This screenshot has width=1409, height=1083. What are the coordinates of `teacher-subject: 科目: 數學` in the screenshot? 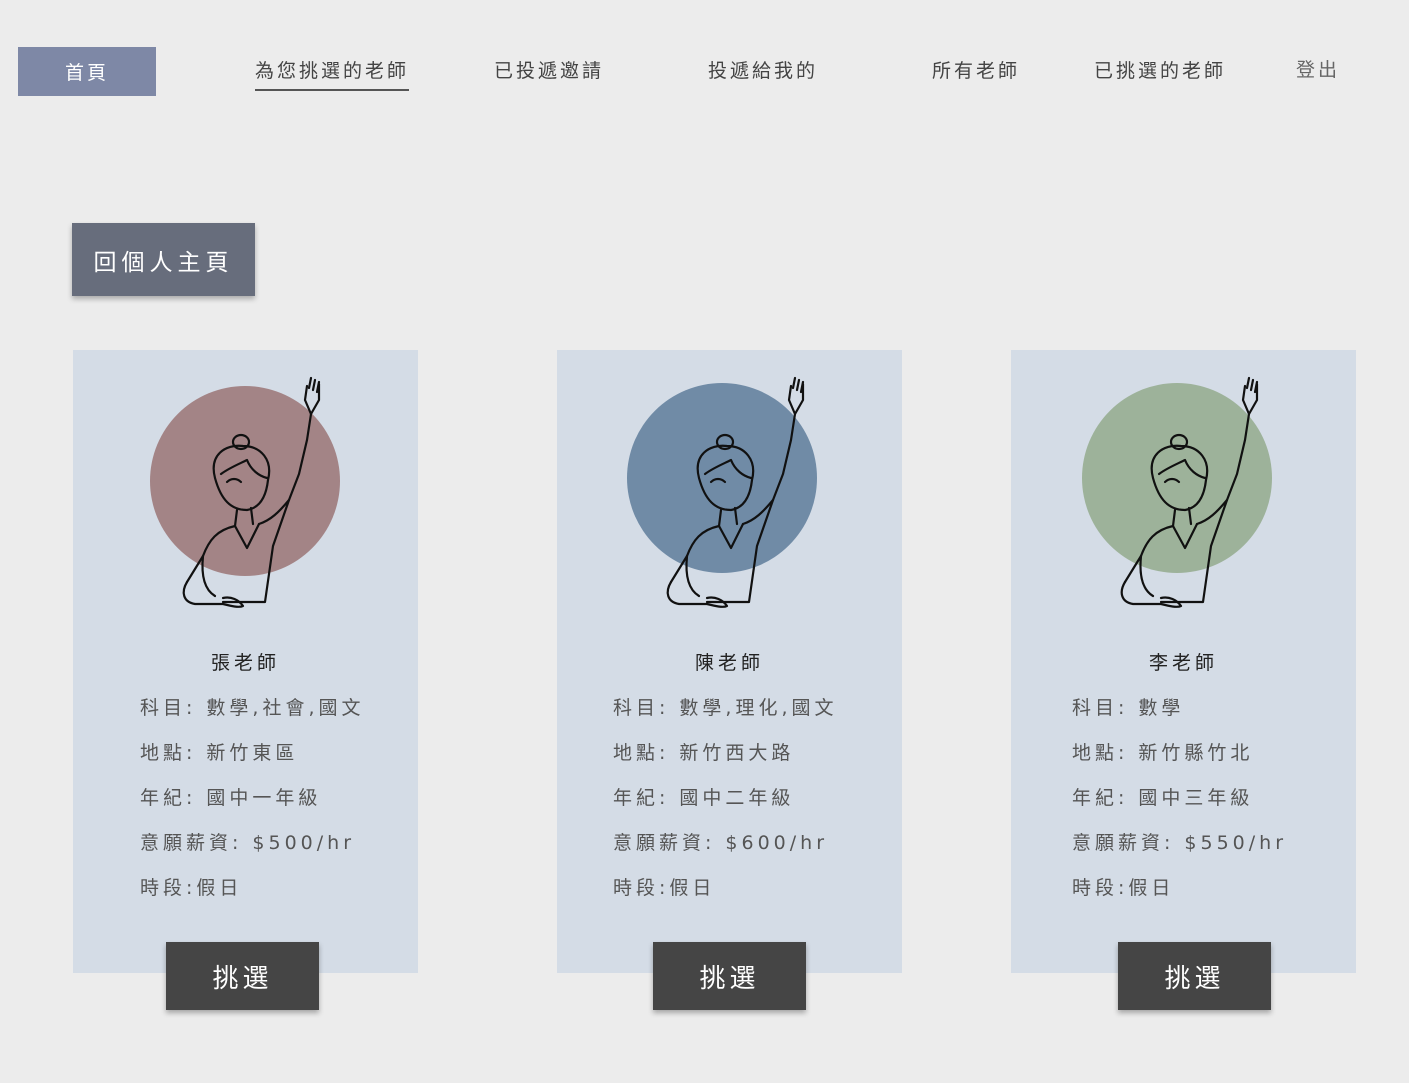 It's located at (1128, 708).